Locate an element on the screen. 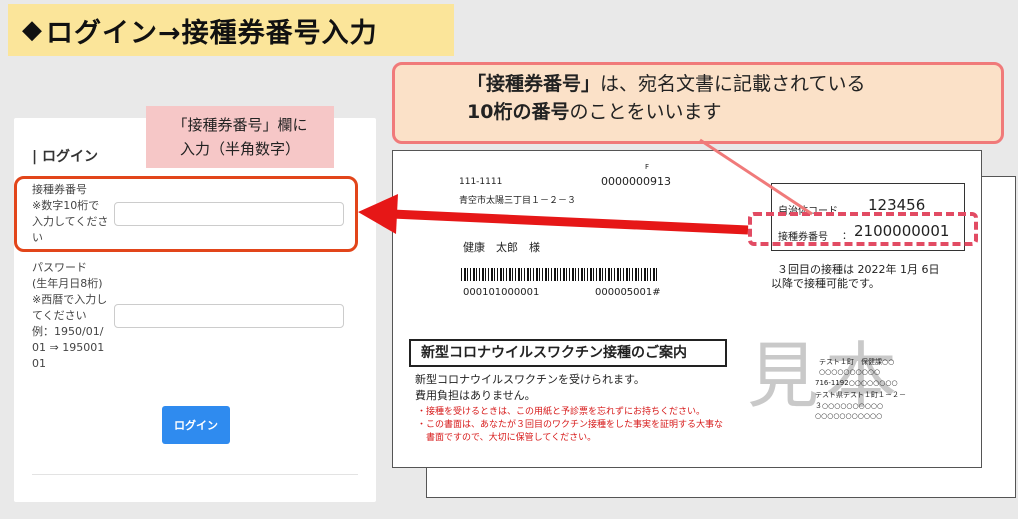 The width and height of the screenshot is (1018, 519). postal-code: 111-1111 is located at coordinates (481, 182).